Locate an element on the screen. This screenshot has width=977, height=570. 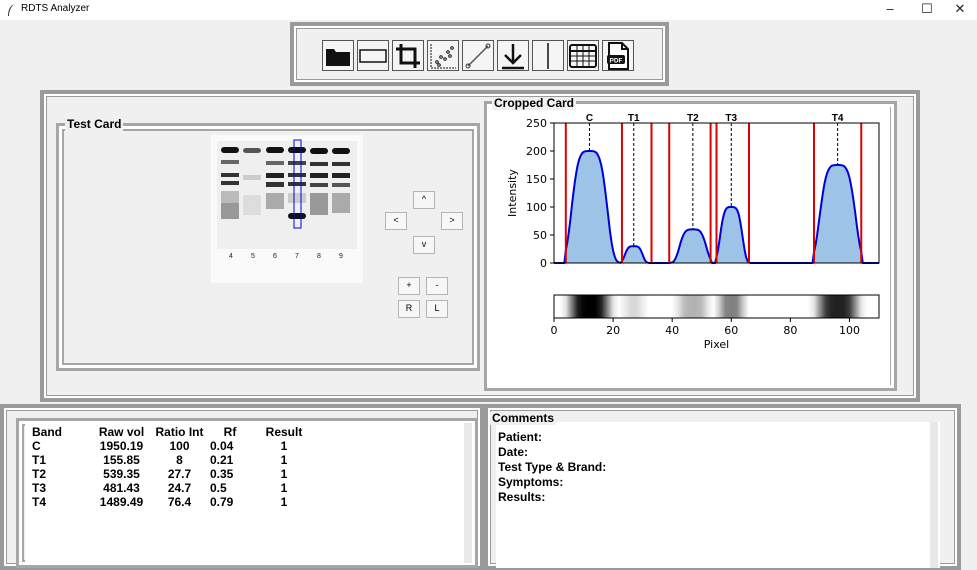
table-cell: 539.35 is located at coordinates (121, 474).